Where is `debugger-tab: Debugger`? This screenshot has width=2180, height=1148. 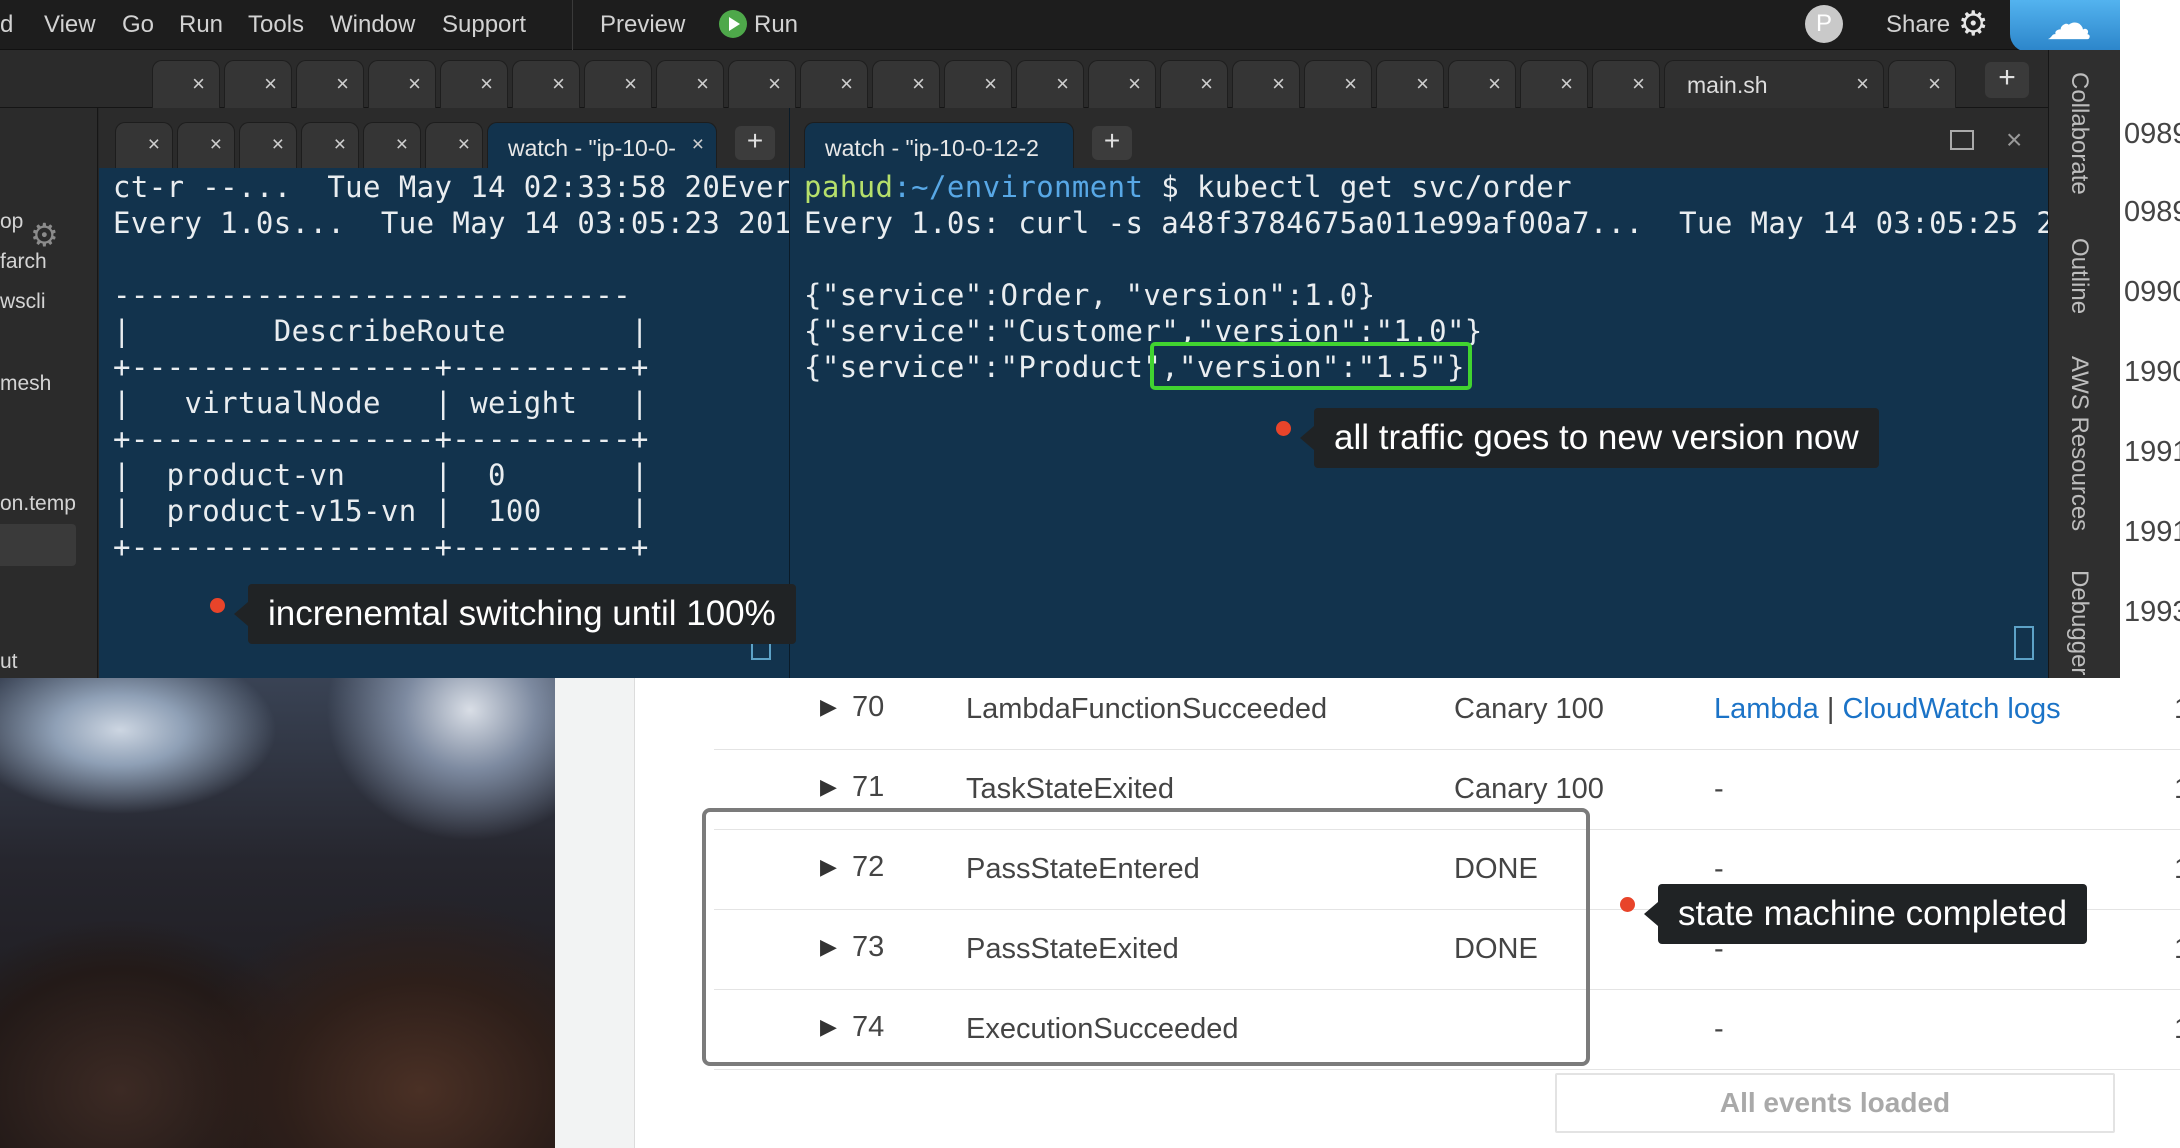 debugger-tab: Debugger is located at coordinates (2079, 622).